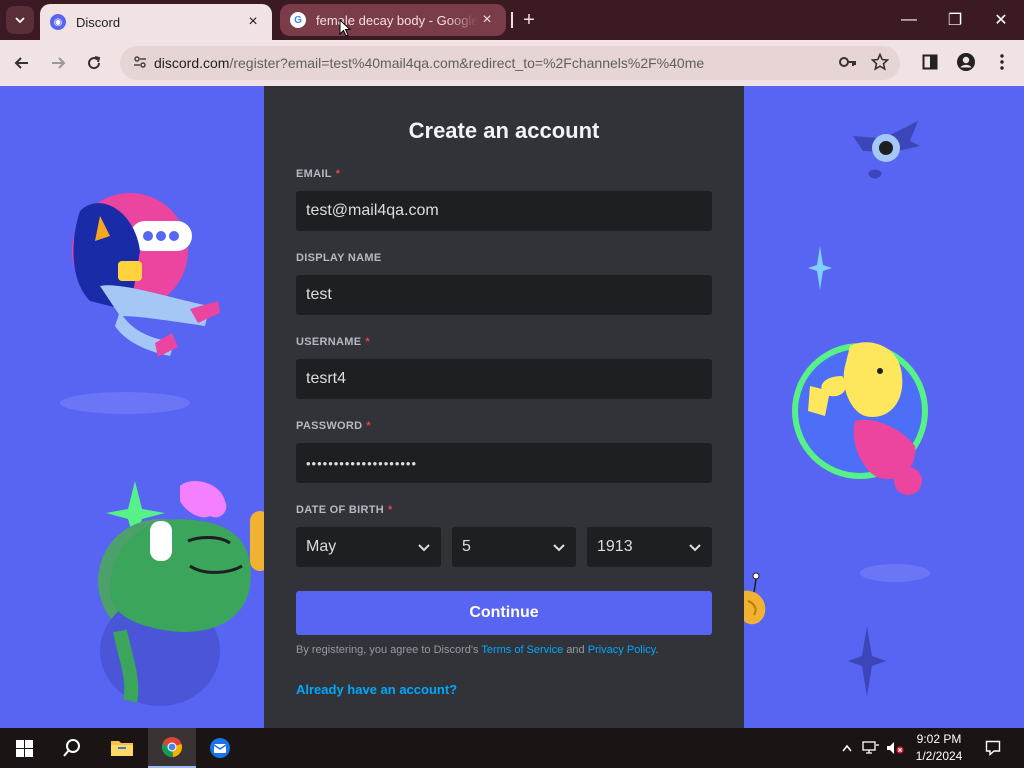 The height and width of the screenshot is (768, 1024). What do you see at coordinates (184, 593) in the screenshot?
I see `green-creature-illustration` at bounding box center [184, 593].